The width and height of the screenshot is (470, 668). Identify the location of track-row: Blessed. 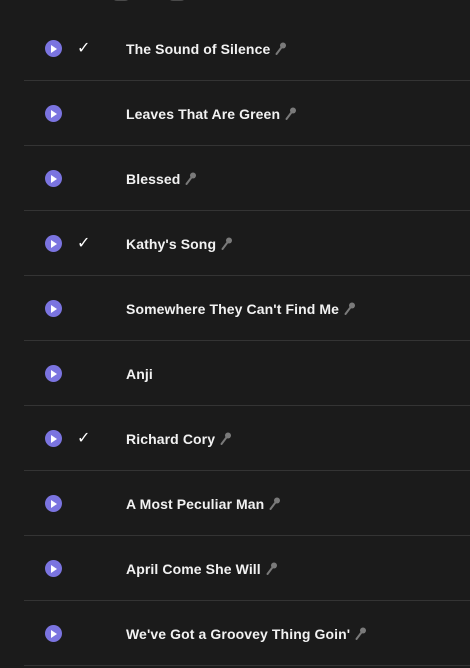
(247, 178).